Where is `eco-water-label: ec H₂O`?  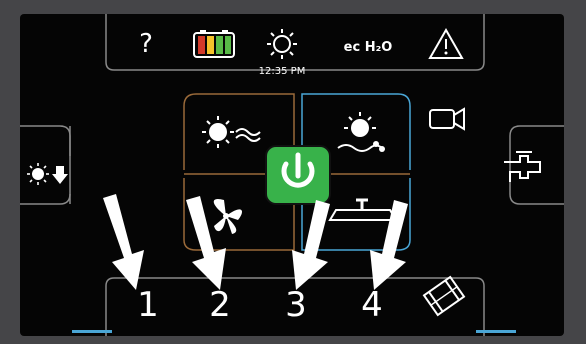 eco-water-label: ec H₂O is located at coordinates (368, 47).